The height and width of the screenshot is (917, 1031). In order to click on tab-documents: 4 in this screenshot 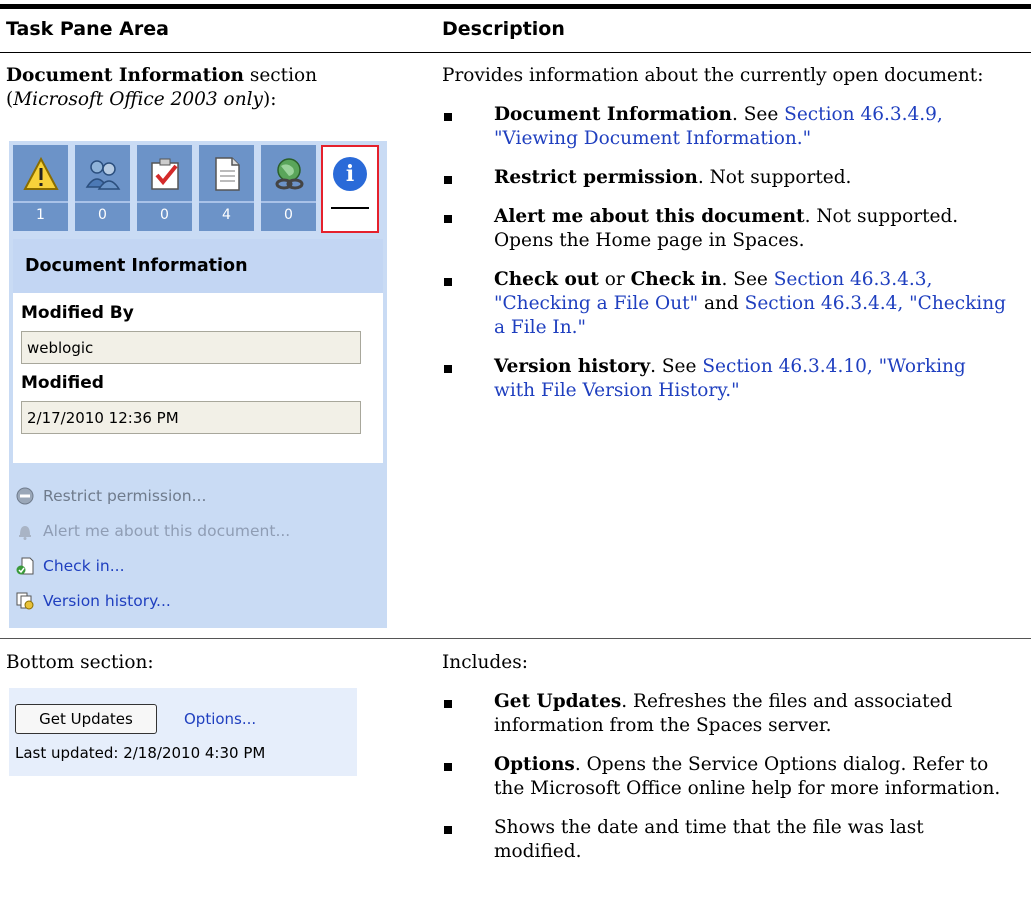, I will do `click(226, 188)`.